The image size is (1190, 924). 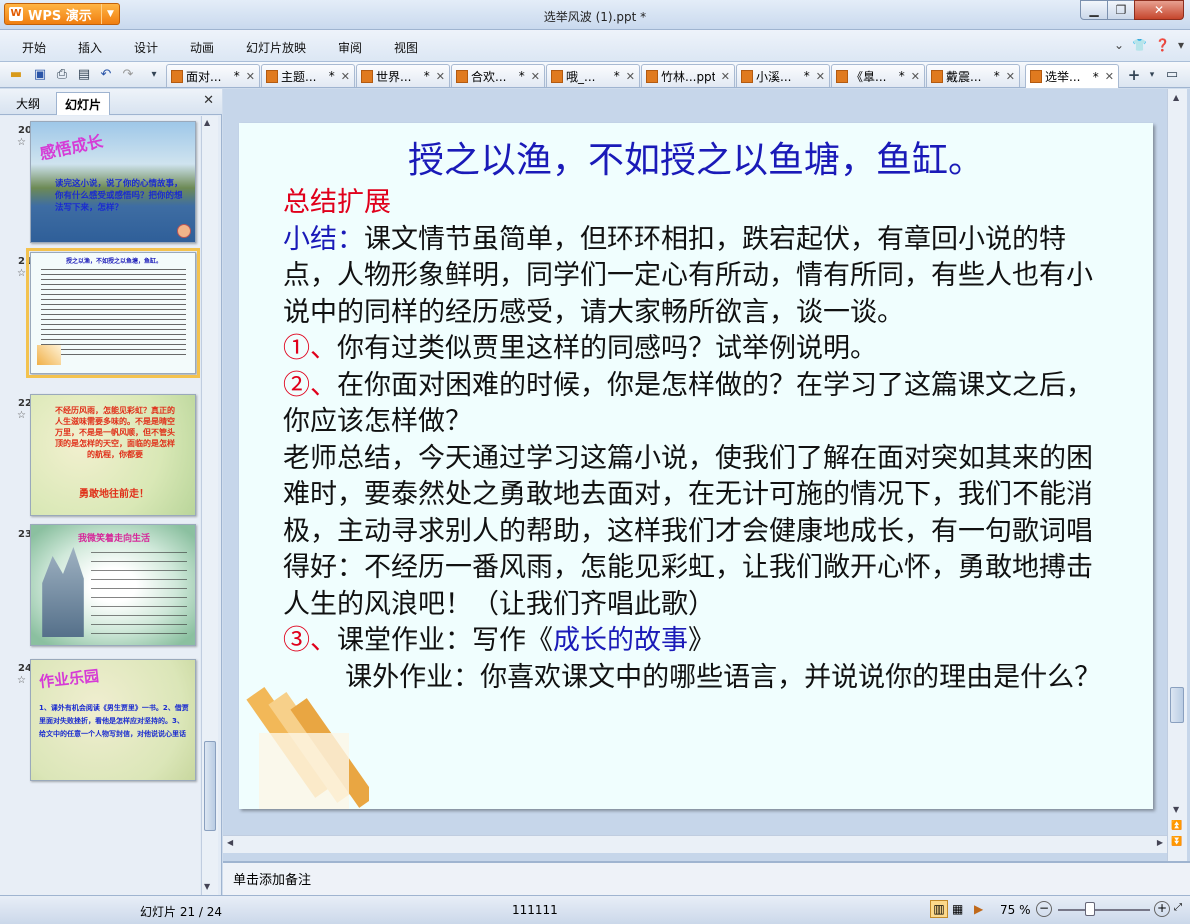 What do you see at coordinates (1176, 842) in the screenshot?
I see `next-slide-icon: ⏬` at bounding box center [1176, 842].